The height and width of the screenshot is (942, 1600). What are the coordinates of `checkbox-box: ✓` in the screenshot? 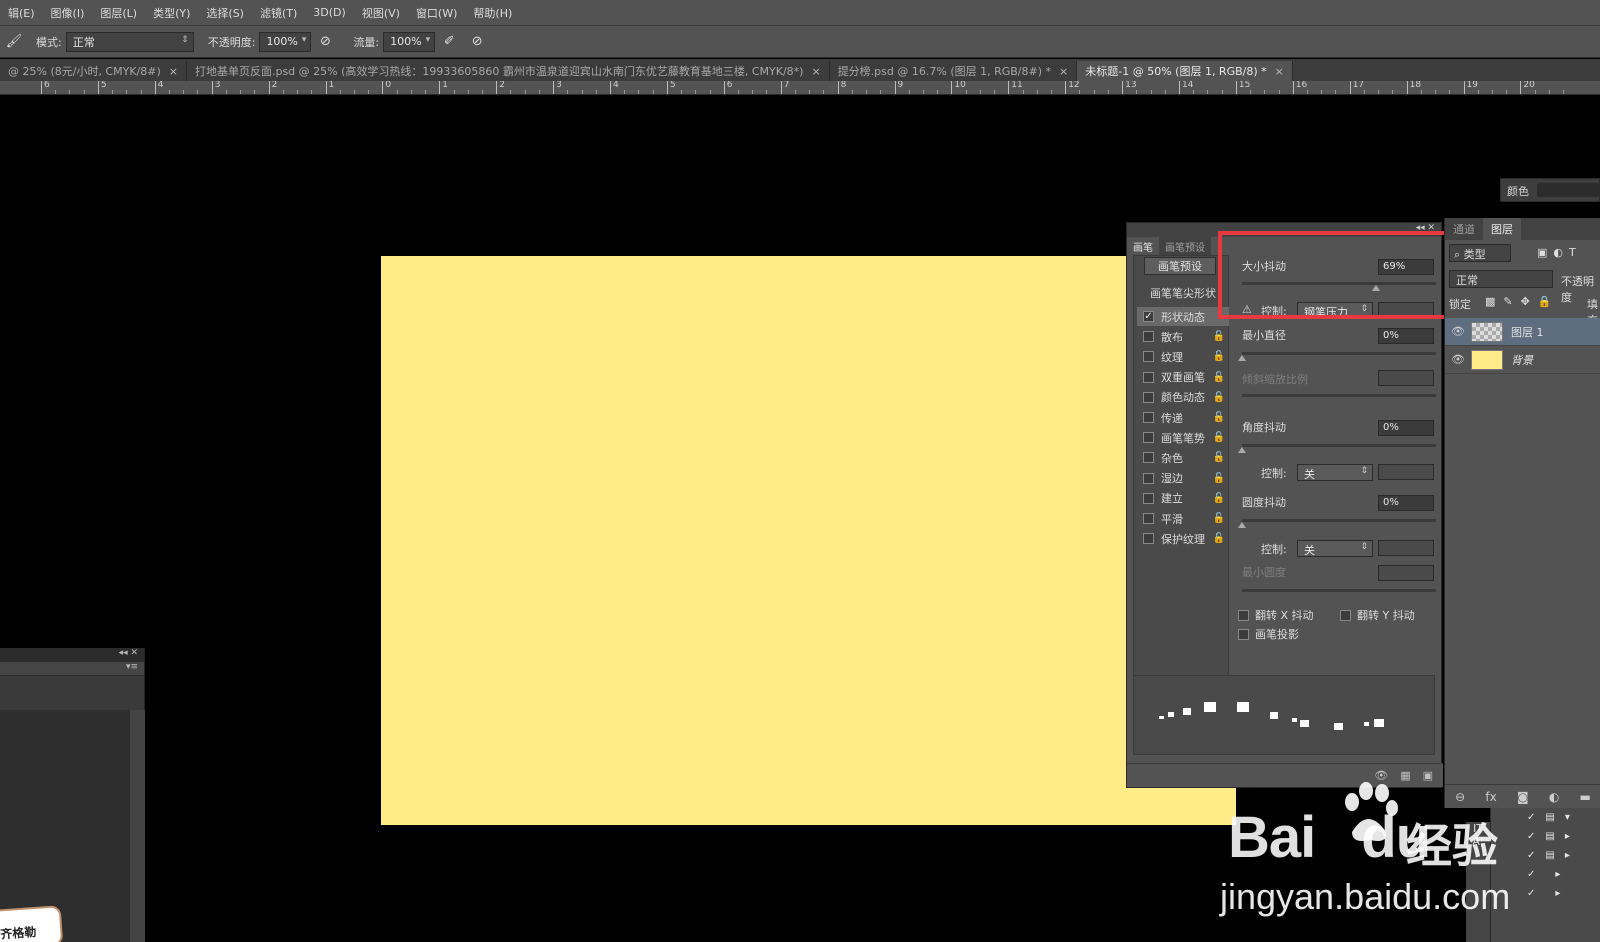 It's located at (1148, 316).